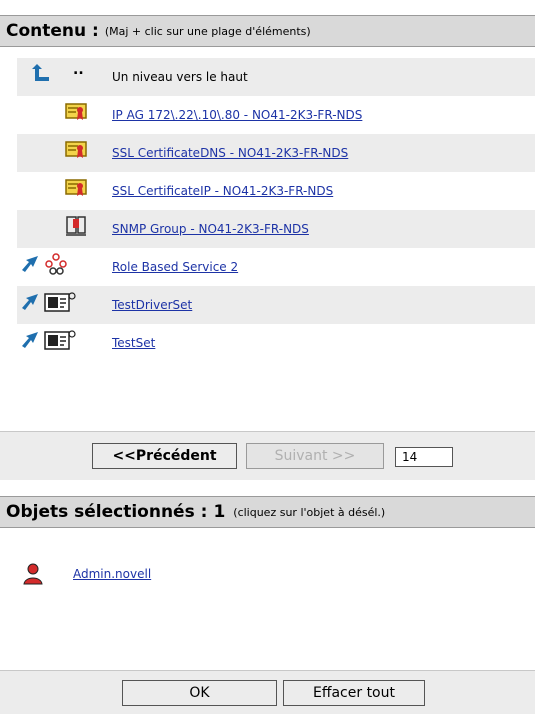  What do you see at coordinates (152, 305) in the screenshot?
I see `item-link: TestDriverSet` at bounding box center [152, 305].